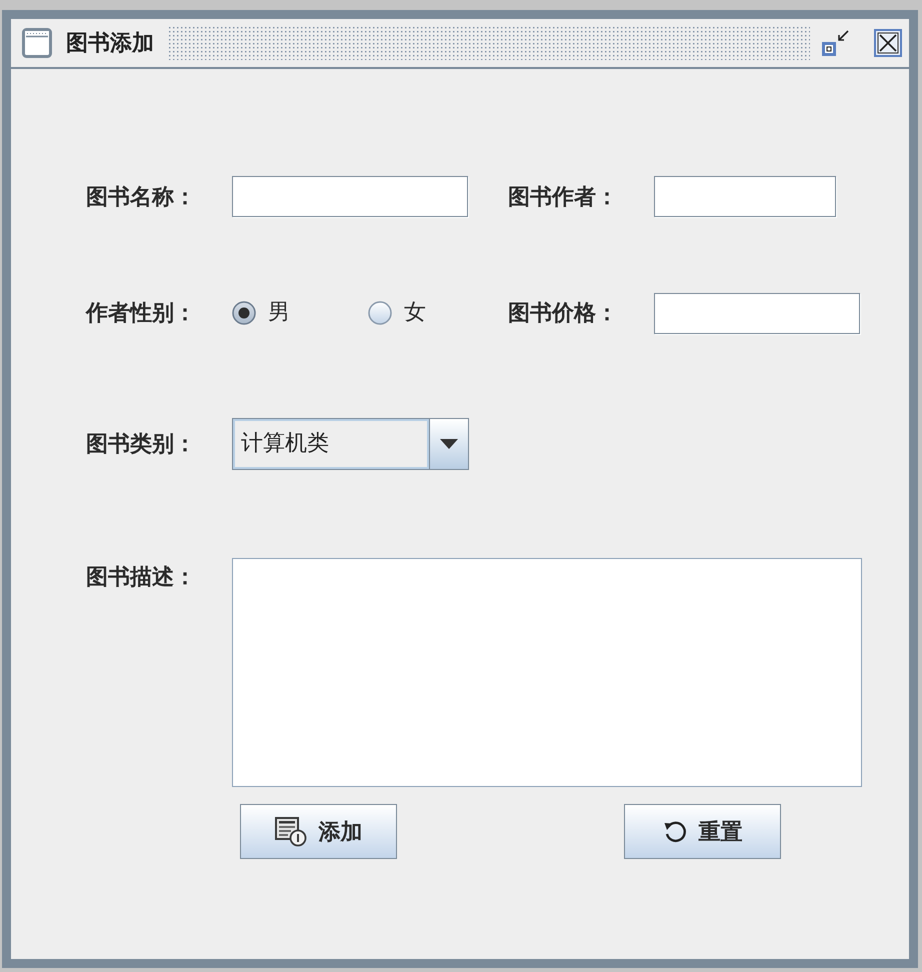  I want to click on dropdown-value: 计算机类, so click(285, 444).